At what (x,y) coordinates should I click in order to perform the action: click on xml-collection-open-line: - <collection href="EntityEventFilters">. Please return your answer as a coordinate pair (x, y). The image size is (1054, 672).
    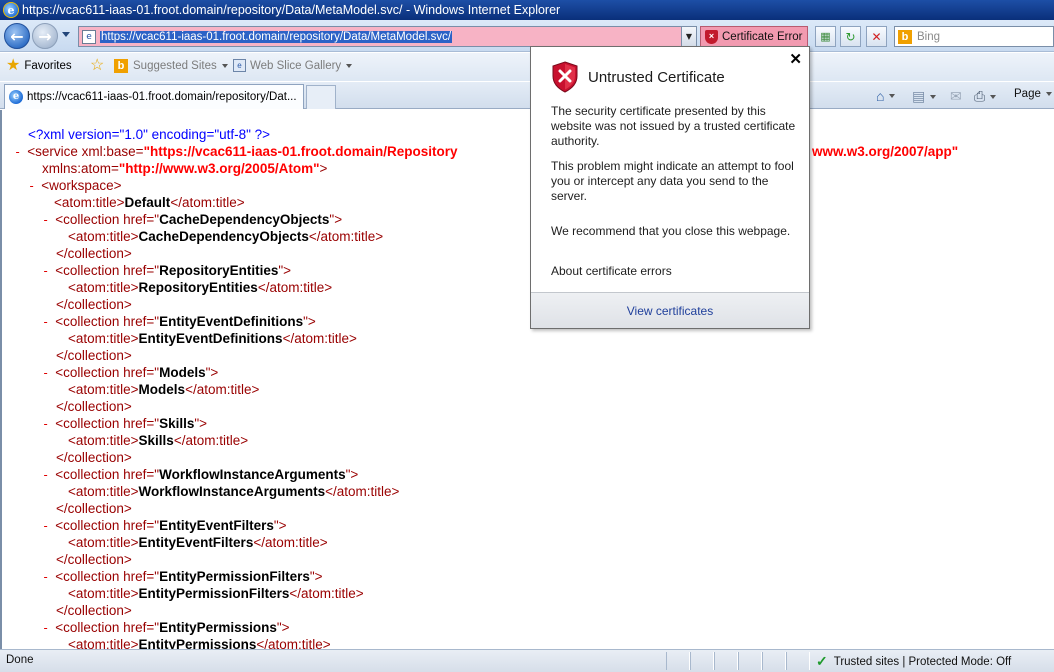
    Looking at the image, I should click on (164, 525).